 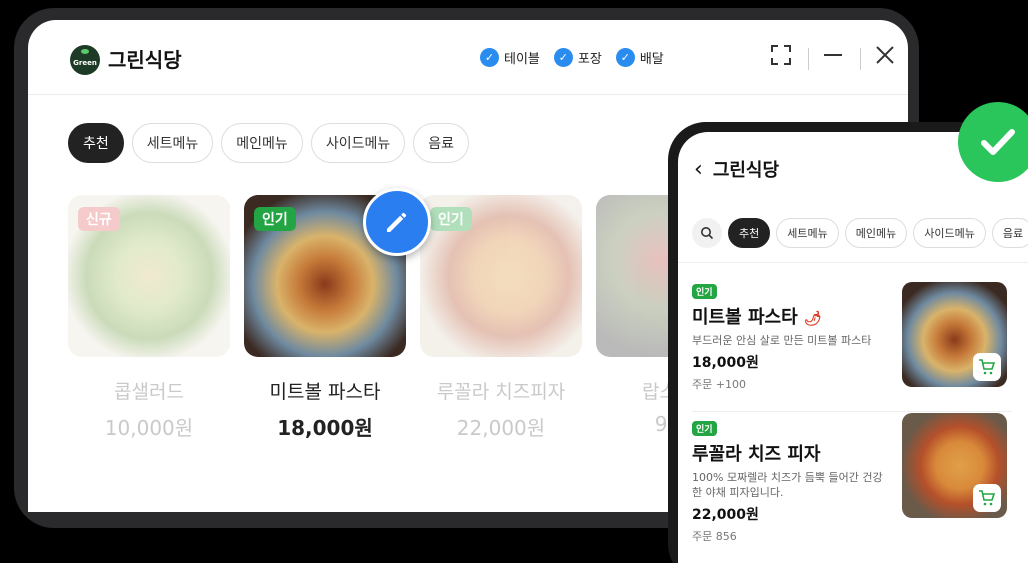 I want to click on mode-takeout: ✓ 포장, so click(x=577, y=57).